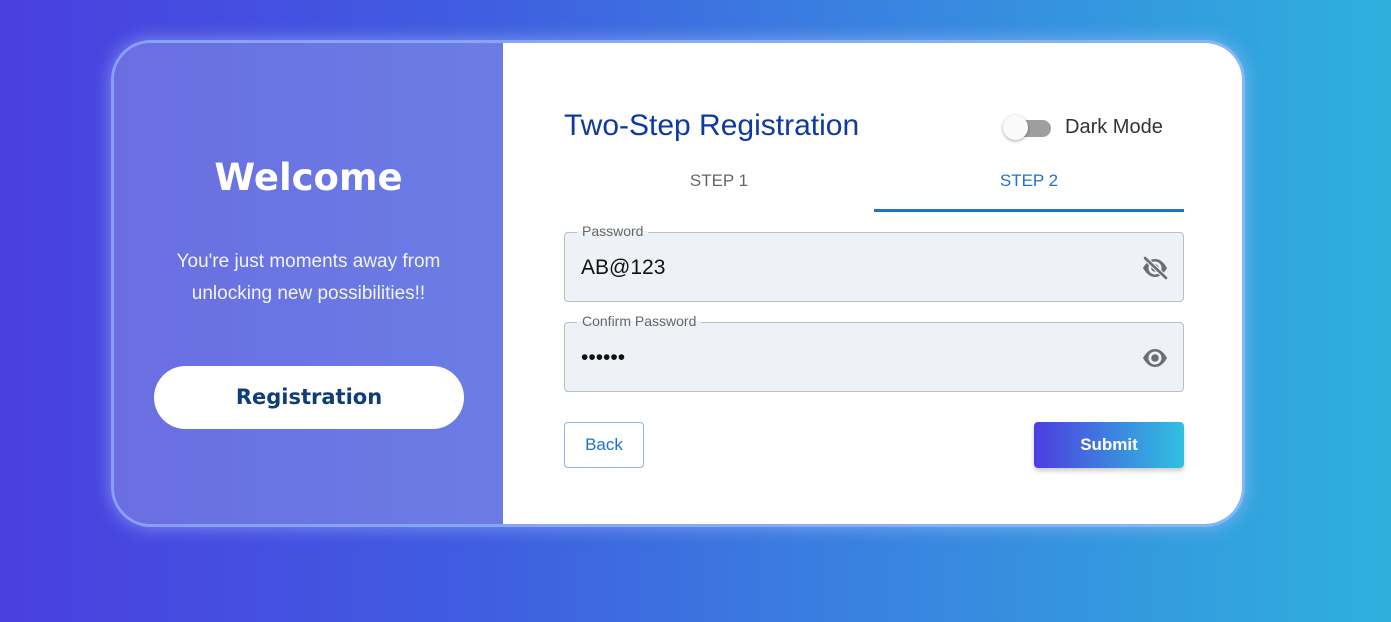 Image resolution: width=1391 pixels, height=622 pixels. I want to click on dark-mode-switch, so click(1027, 127).